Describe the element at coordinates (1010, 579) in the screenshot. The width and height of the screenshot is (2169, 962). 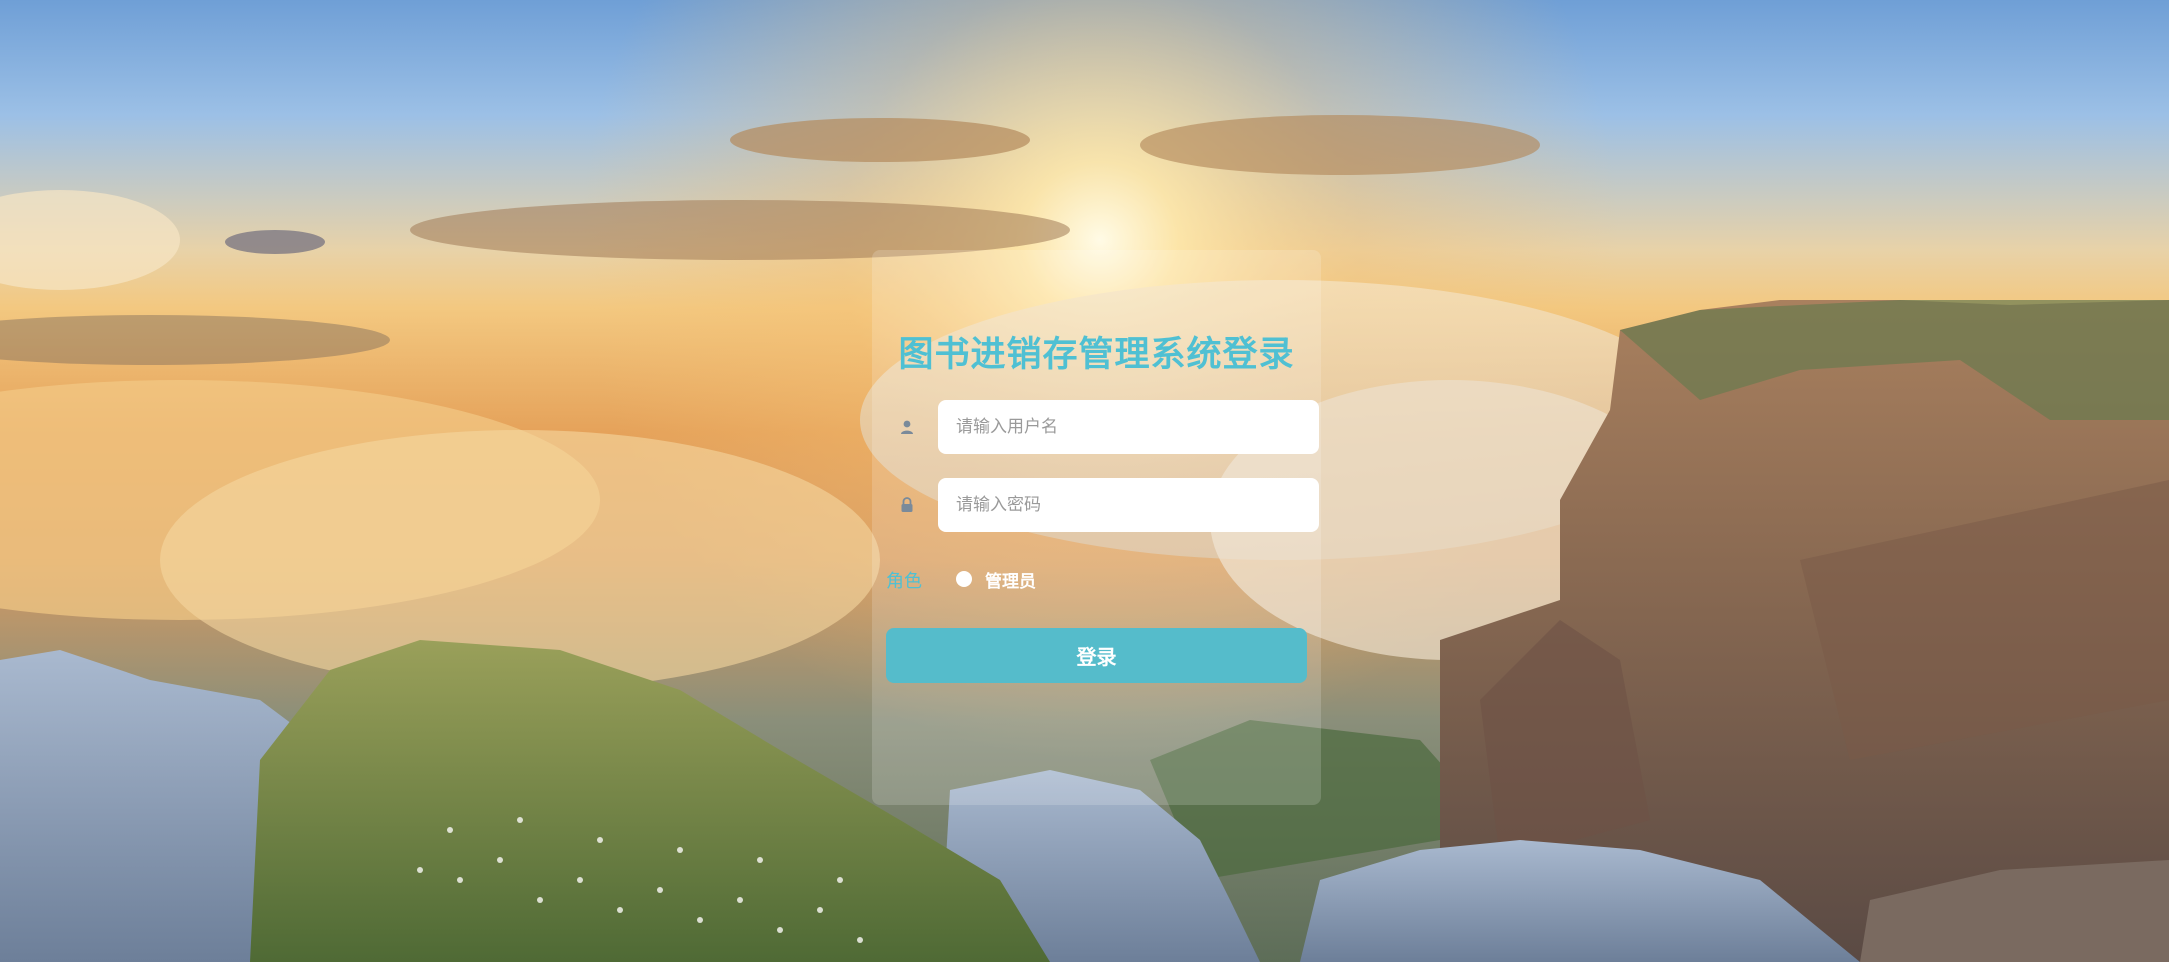
I see `role-option-label: 管理员` at that location.